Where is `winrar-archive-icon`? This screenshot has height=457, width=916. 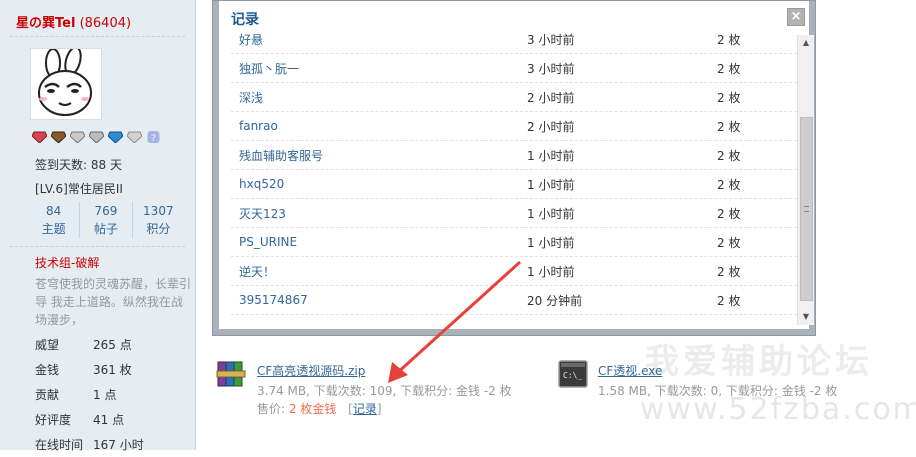
winrar-archive-icon is located at coordinates (231, 374).